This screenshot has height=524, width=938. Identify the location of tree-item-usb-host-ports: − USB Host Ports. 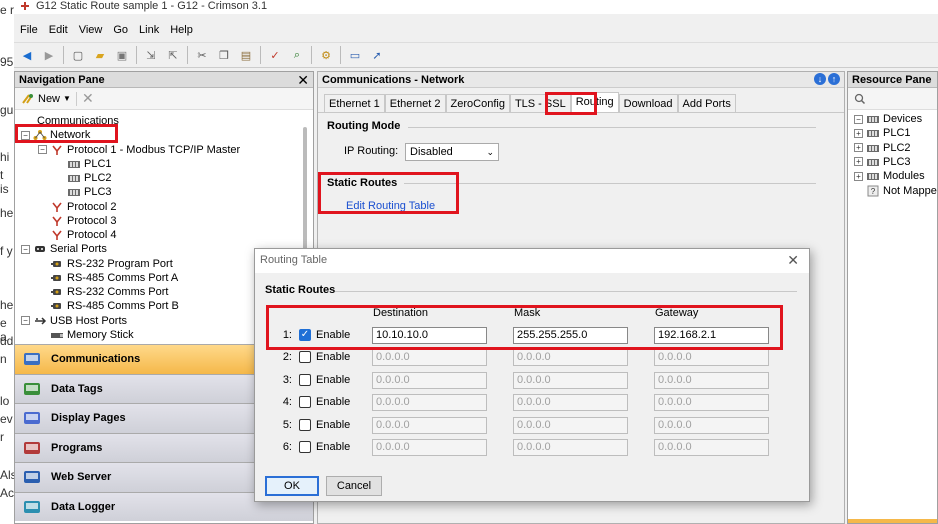
(74, 321).